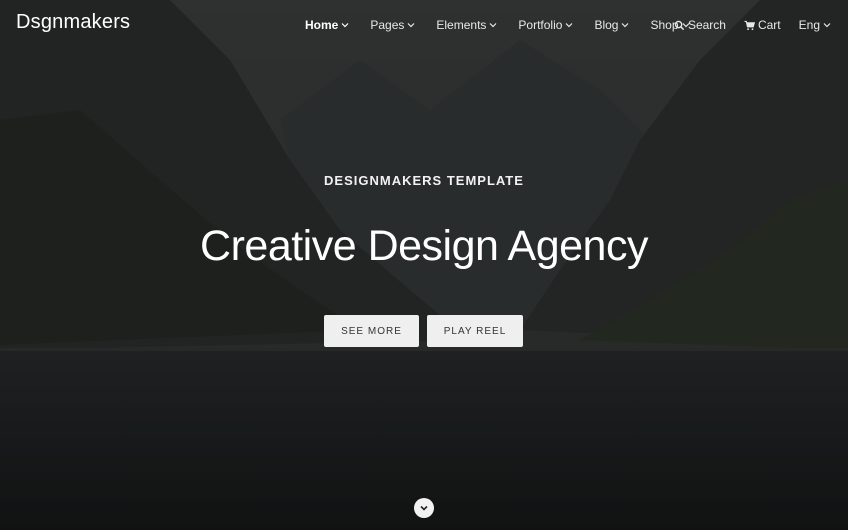  Describe the element at coordinates (371, 331) in the screenshot. I see `see-more-button: SEE MORE` at that location.